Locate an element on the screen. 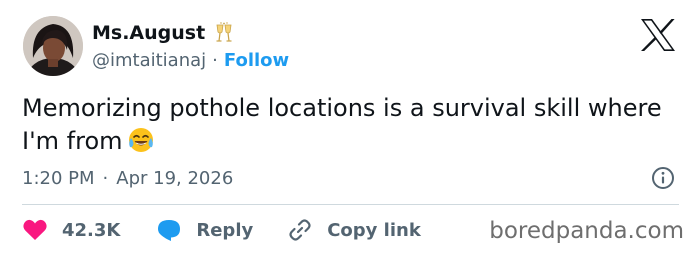 This screenshot has width=700, height=256. heart-icon is located at coordinates (35, 229).